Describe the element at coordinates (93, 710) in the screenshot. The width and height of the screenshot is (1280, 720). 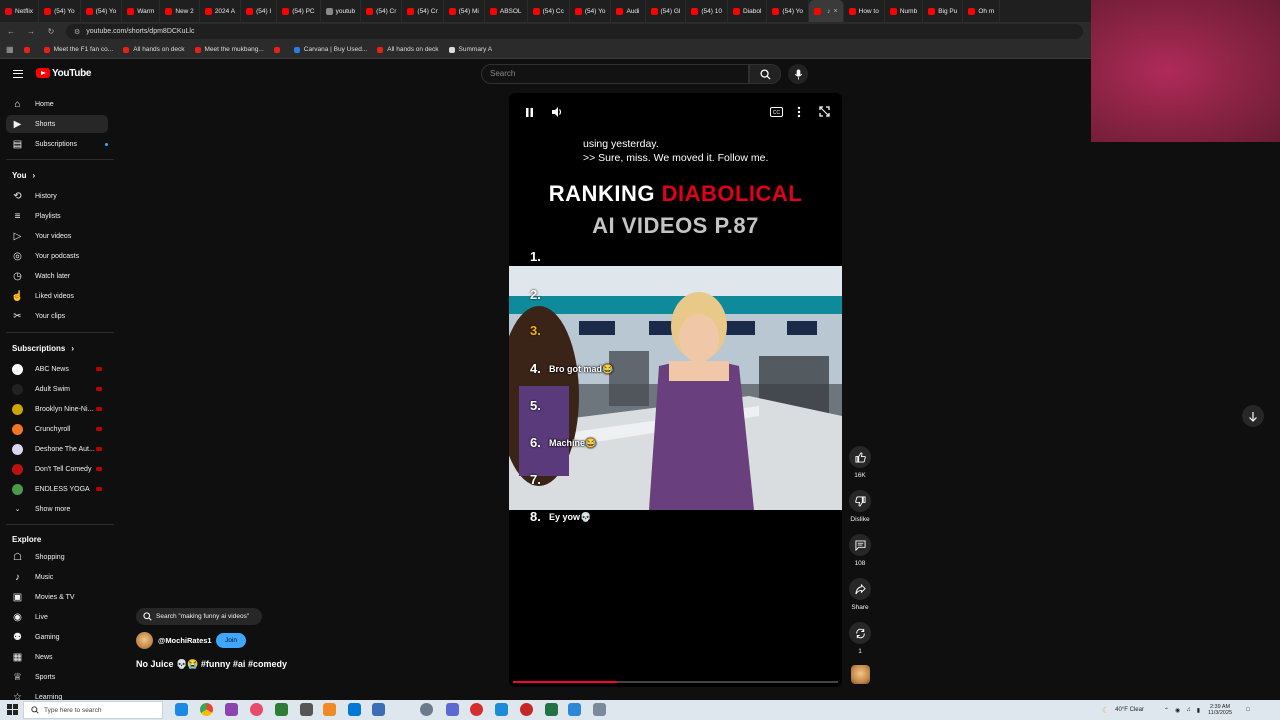
I see `taskbar-search: Type here to search` at that location.